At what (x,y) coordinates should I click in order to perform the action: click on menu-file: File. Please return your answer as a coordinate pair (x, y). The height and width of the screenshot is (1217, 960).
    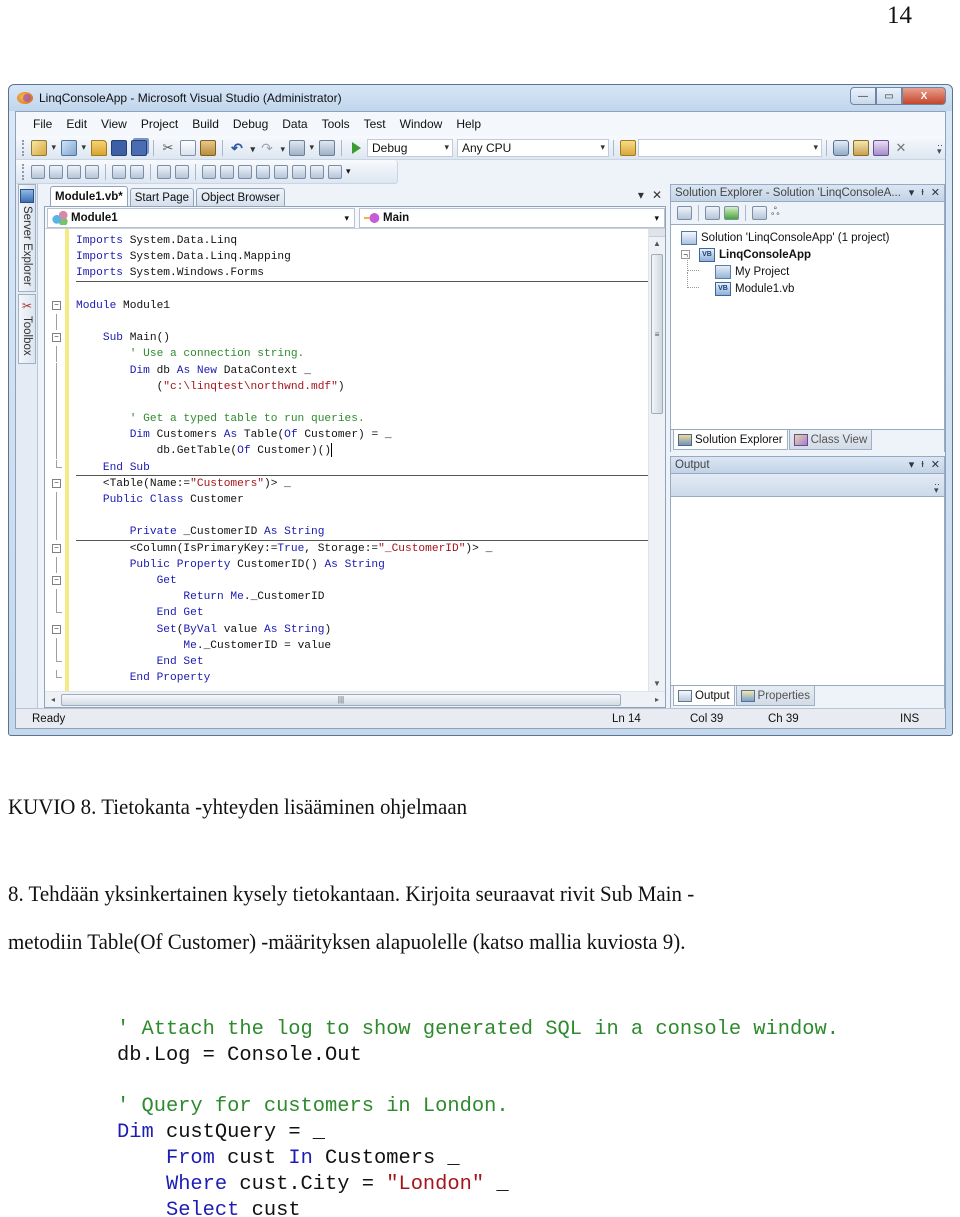
    Looking at the image, I should click on (42, 124).